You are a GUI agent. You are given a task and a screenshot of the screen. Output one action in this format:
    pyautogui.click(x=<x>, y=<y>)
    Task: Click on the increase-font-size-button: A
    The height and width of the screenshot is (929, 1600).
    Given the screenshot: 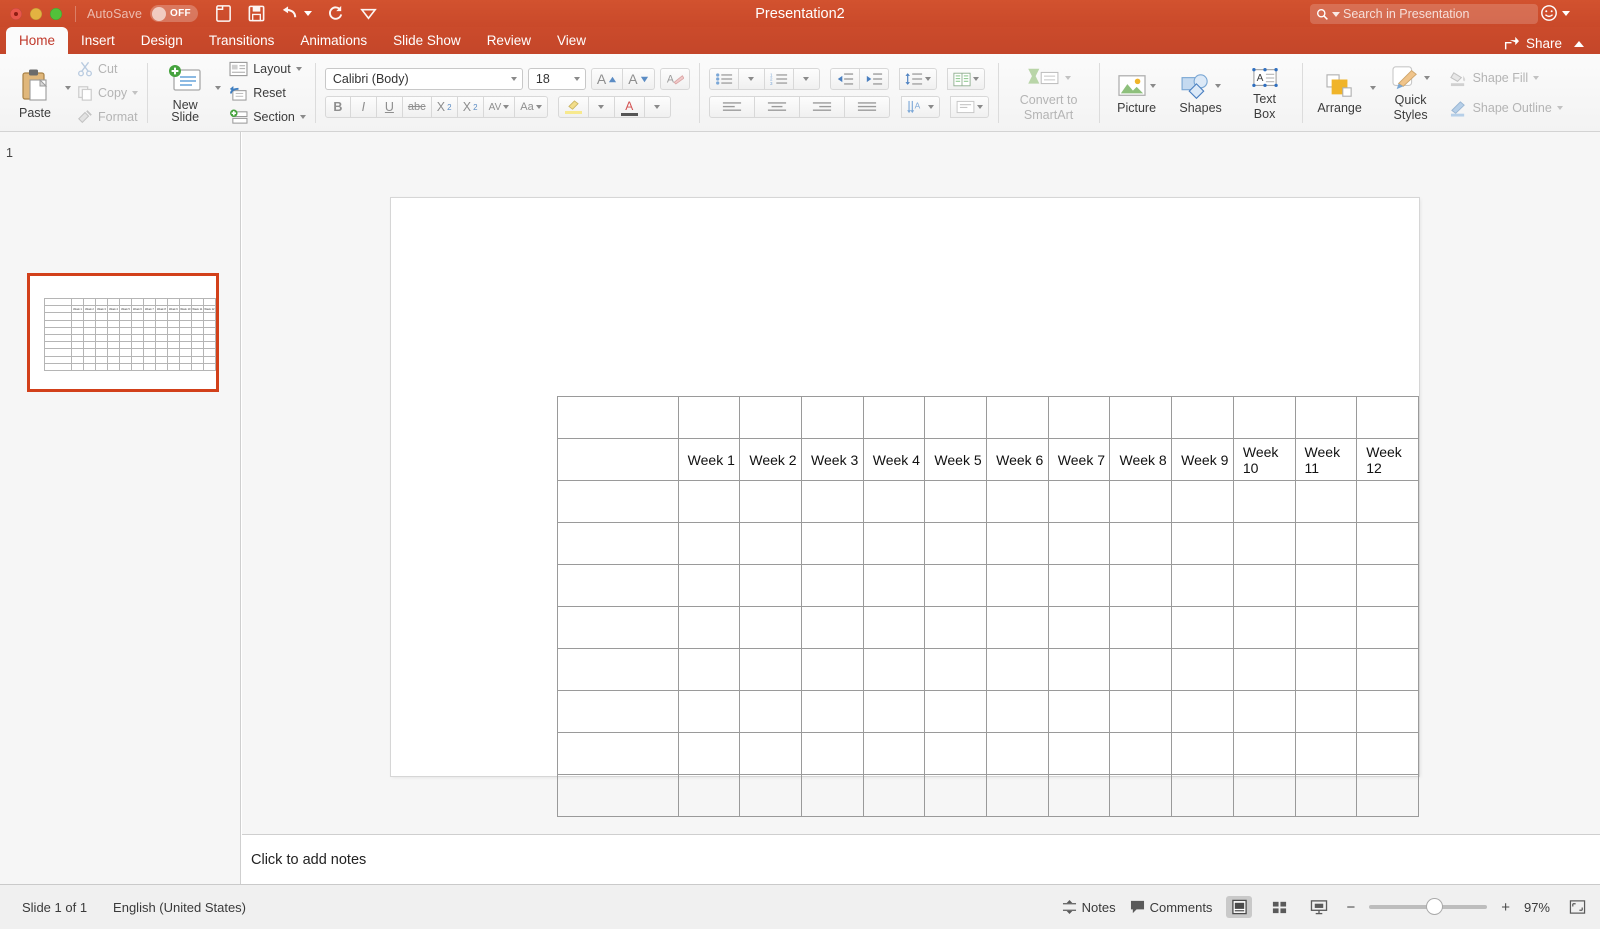 What is the action you would take?
    pyautogui.click(x=607, y=79)
    